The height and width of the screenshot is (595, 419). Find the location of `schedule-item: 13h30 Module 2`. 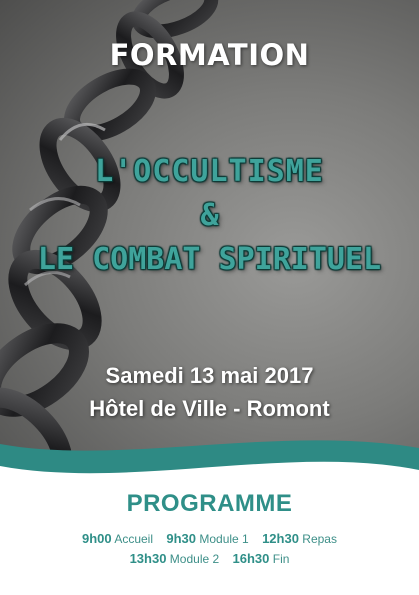

schedule-item: 13h30 Module 2 is located at coordinates (176, 558).